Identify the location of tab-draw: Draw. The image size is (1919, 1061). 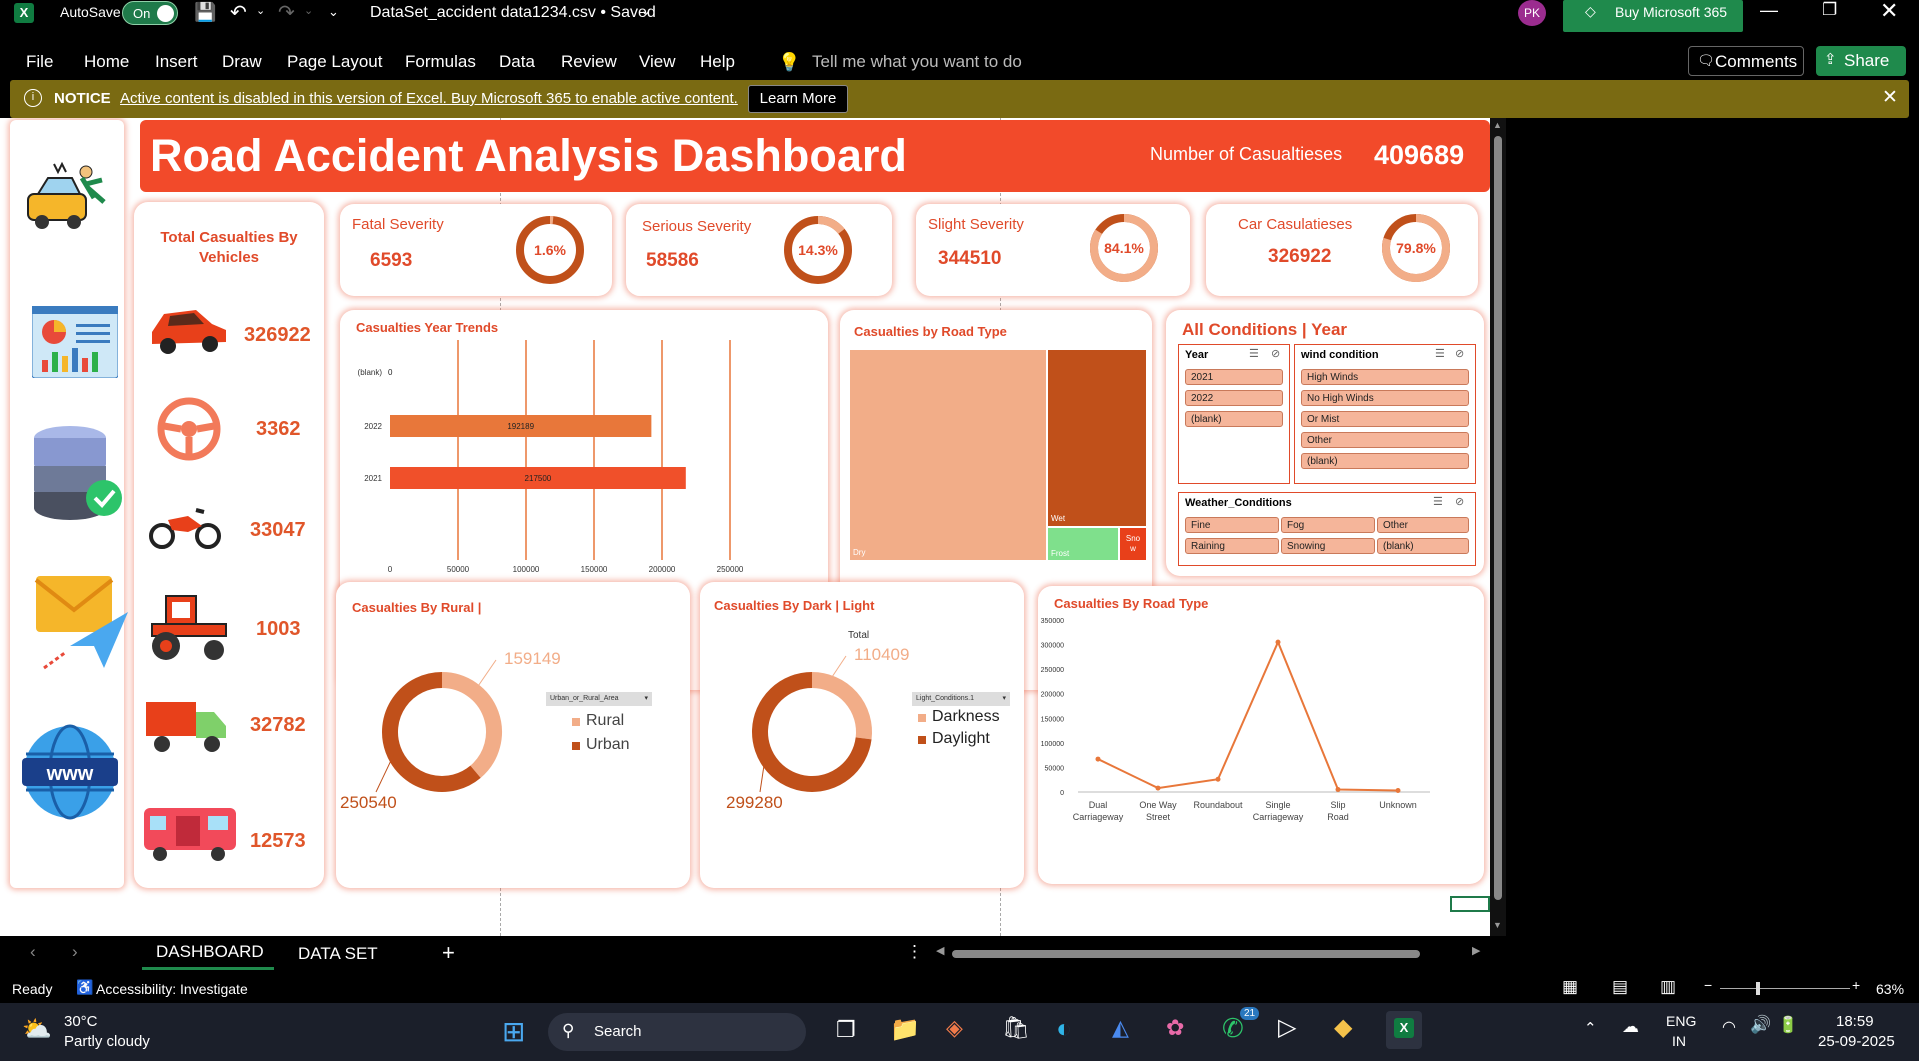
(242, 62).